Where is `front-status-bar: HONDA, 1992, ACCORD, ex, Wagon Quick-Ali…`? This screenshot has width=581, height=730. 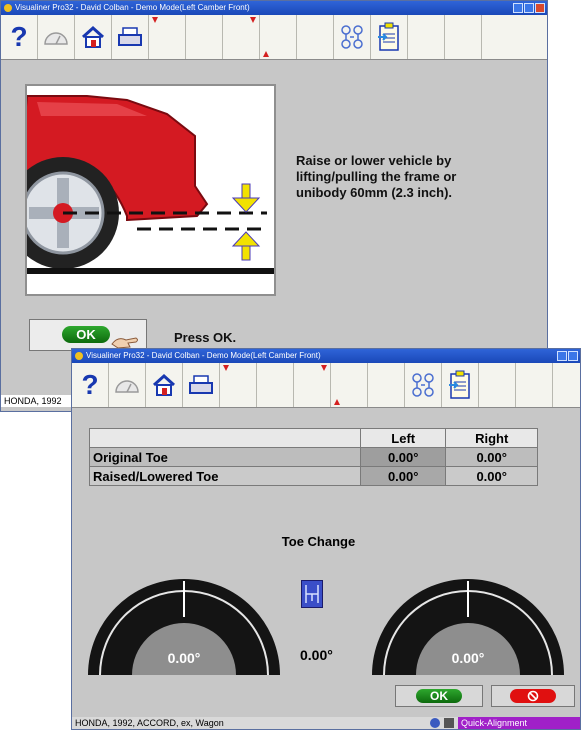 front-status-bar: HONDA, 1992, ACCORD, ex, Wagon Quick-Ali… is located at coordinates (326, 723).